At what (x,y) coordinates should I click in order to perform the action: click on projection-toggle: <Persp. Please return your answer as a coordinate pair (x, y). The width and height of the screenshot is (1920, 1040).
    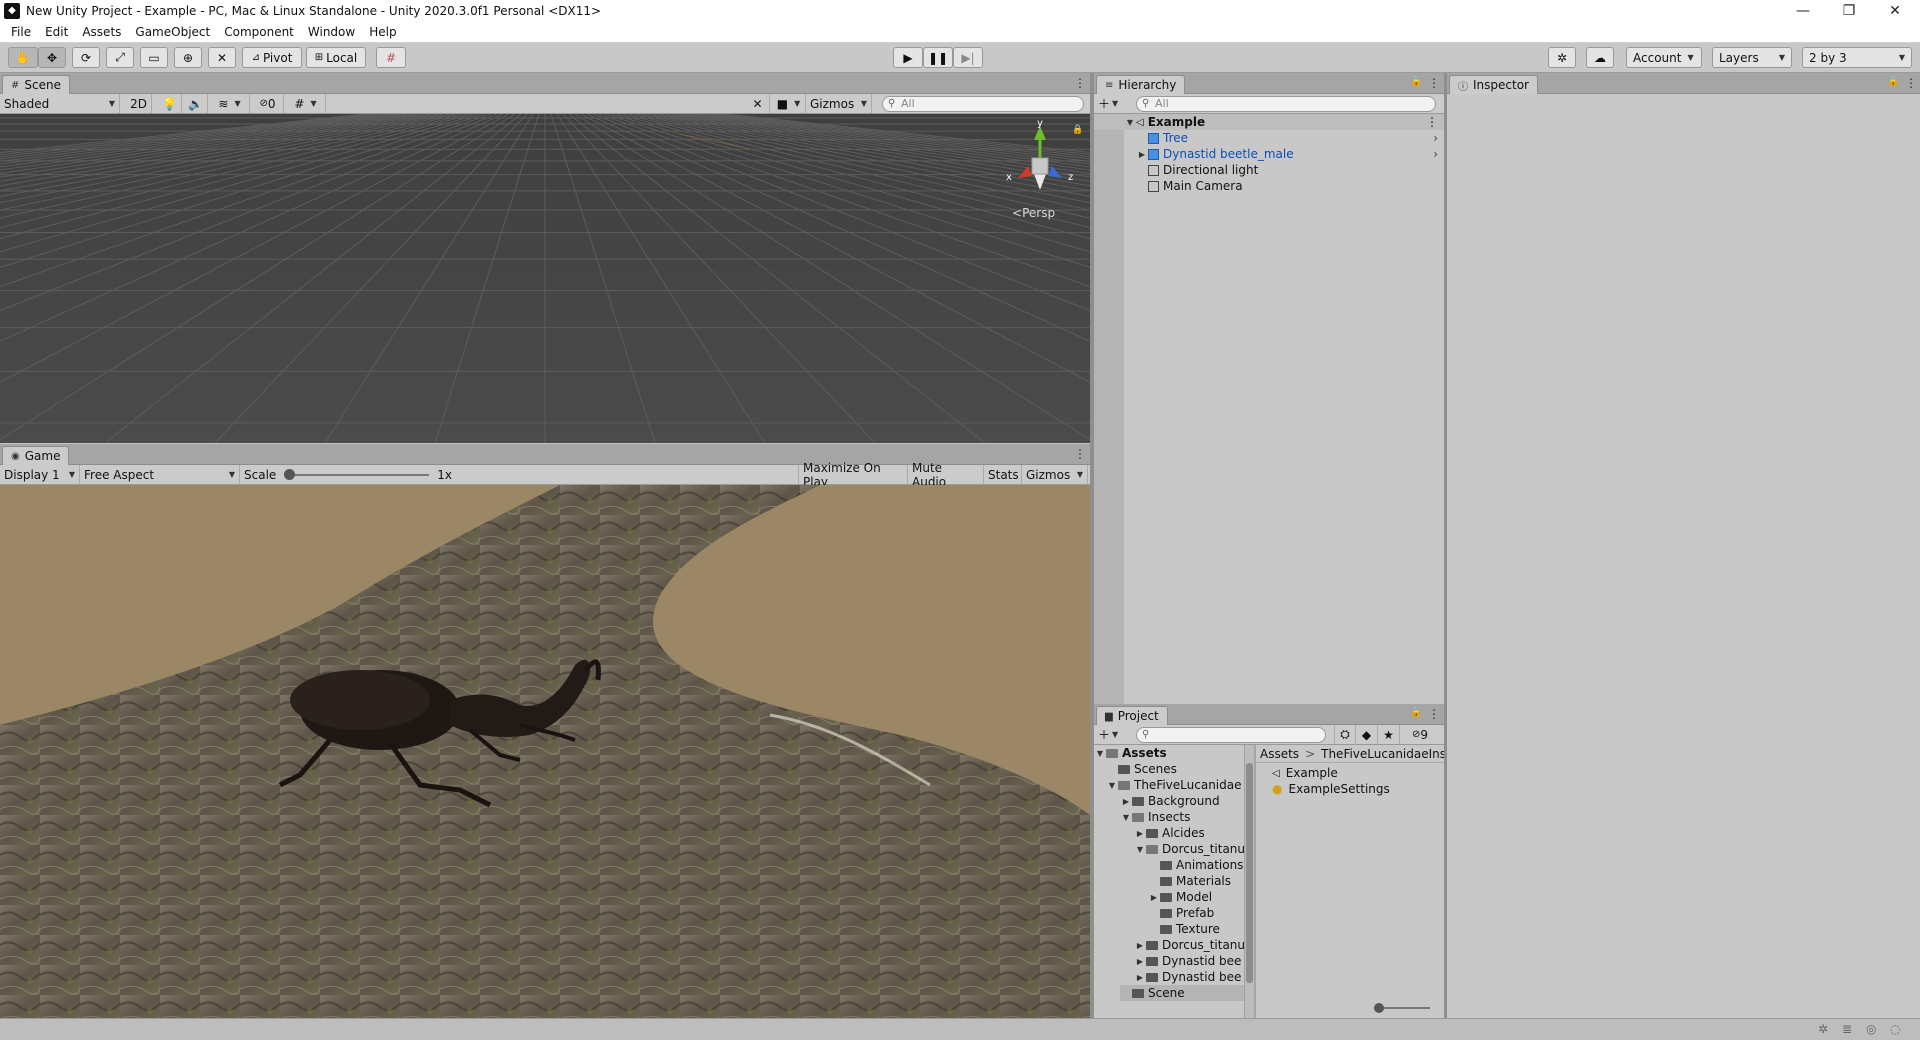
    Looking at the image, I should click on (1033, 213).